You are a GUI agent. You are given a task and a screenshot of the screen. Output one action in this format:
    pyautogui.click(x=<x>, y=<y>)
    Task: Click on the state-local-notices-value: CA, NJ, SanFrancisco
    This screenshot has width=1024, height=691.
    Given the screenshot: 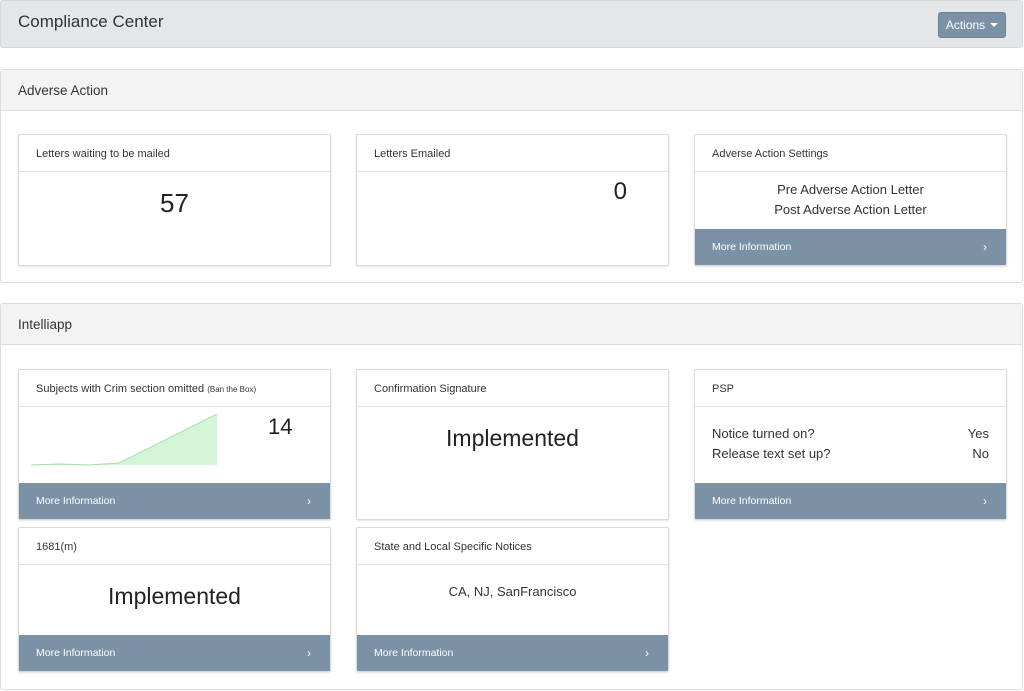 What is the action you would take?
    pyautogui.click(x=512, y=591)
    